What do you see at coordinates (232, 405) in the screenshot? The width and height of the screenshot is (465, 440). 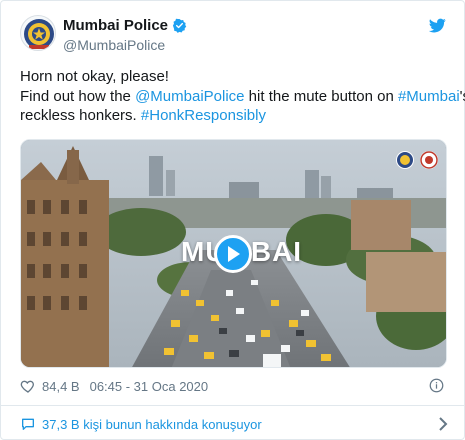 I see `divider` at bounding box center [232, 405].